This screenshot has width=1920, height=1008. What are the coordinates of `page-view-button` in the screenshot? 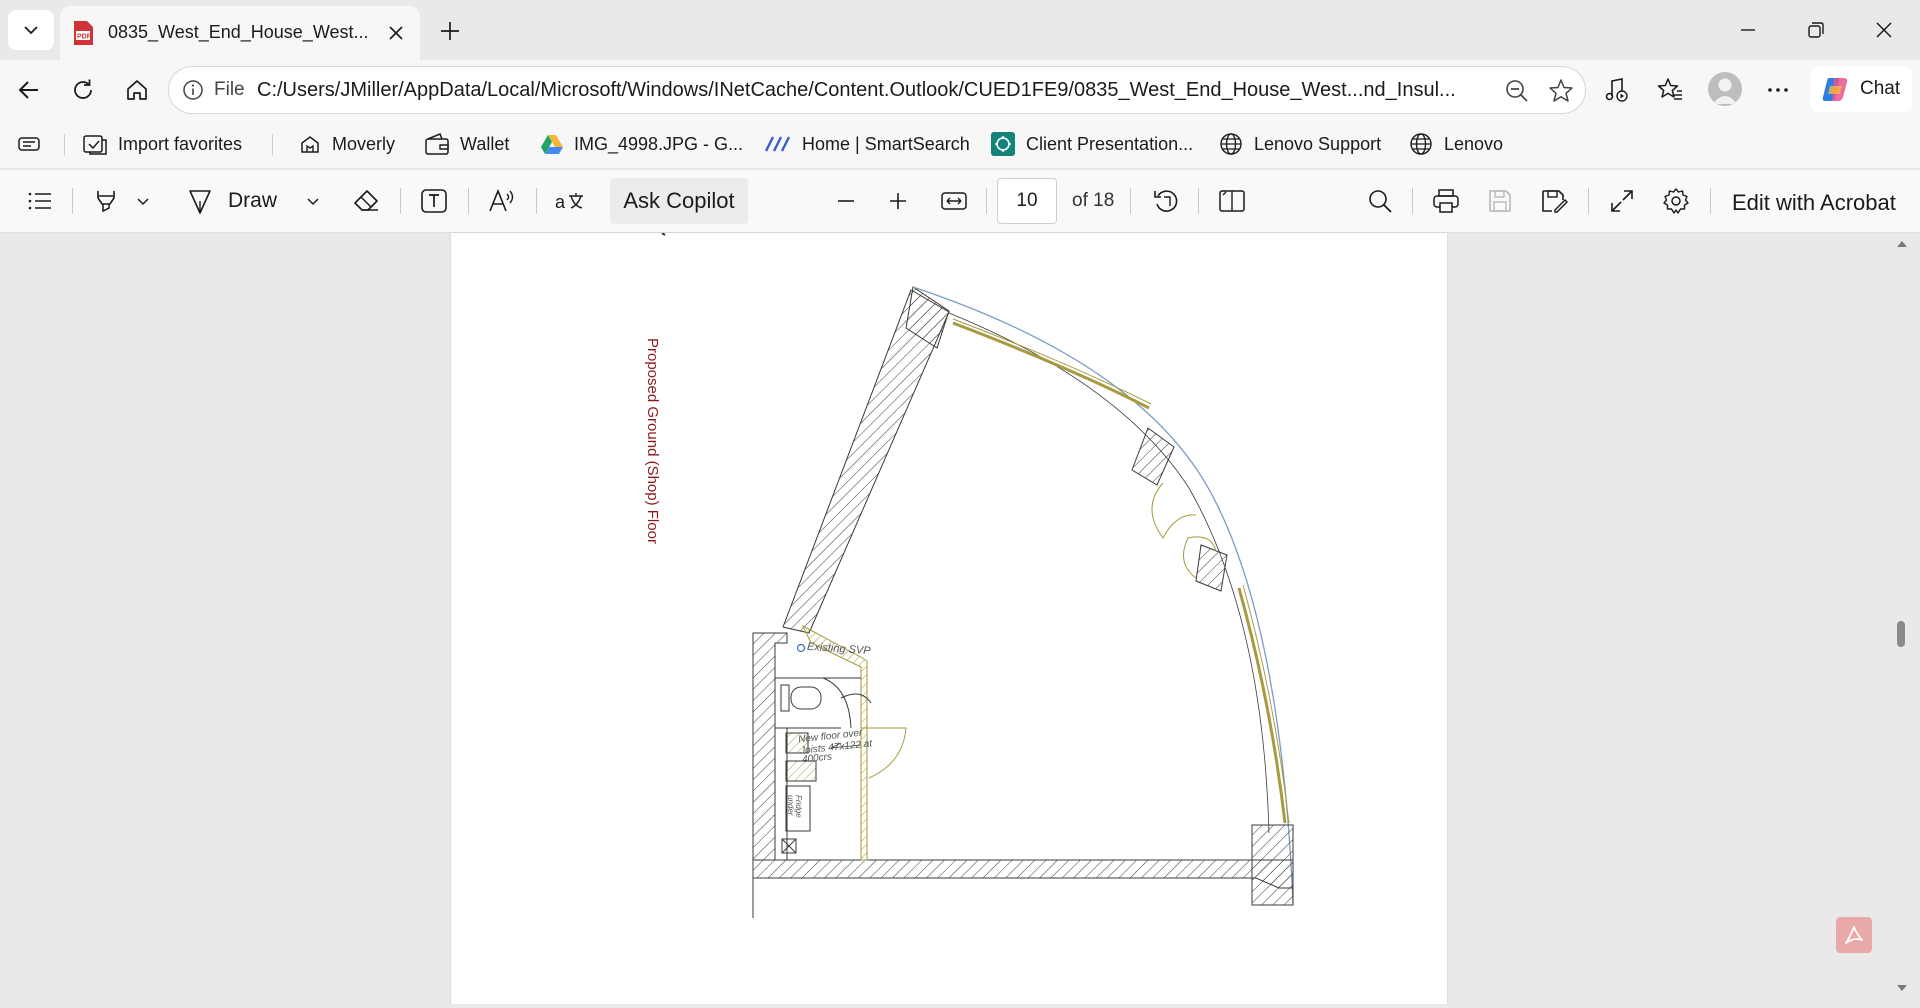 It's located at (1232, 201).